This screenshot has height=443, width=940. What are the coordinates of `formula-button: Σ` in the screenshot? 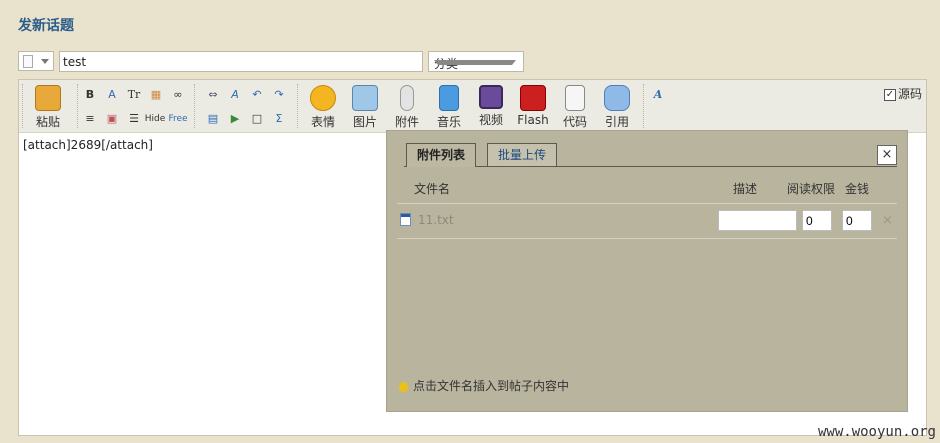 It's located at (279, 119).